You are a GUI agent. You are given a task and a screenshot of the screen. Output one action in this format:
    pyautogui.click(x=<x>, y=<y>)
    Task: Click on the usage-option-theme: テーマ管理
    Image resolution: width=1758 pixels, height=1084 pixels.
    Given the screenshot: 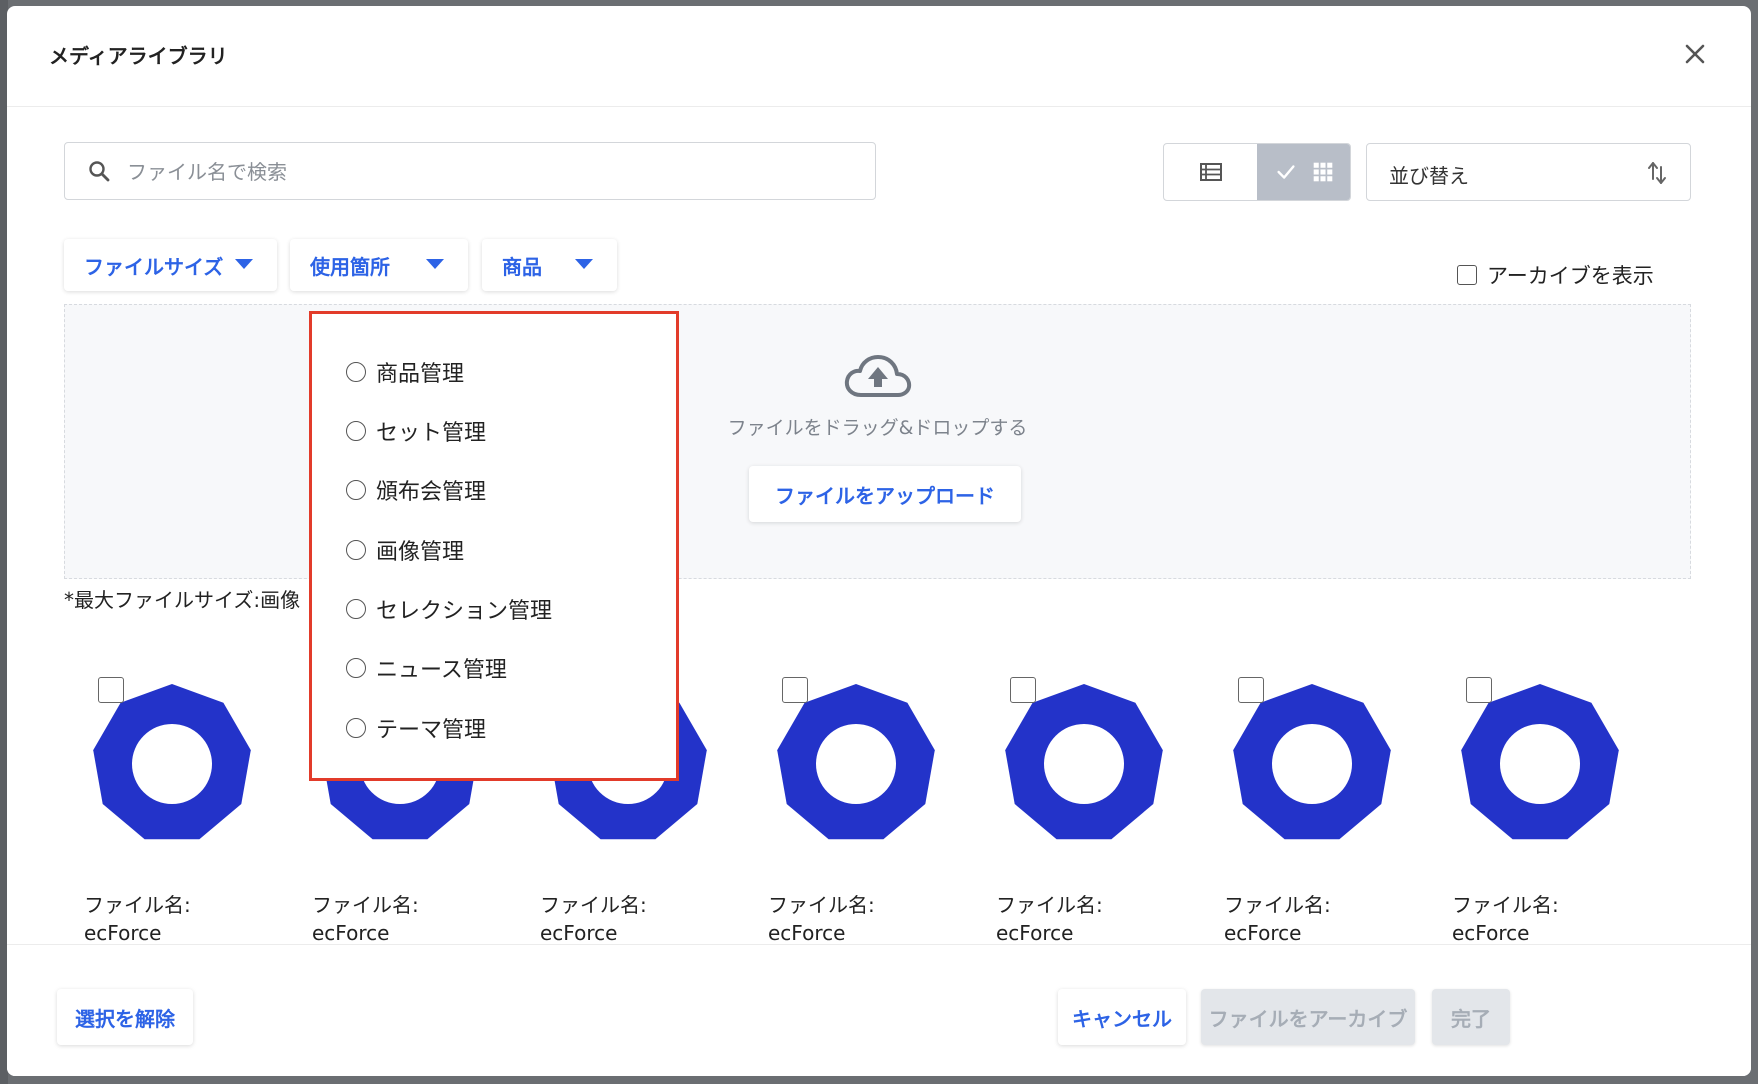 What is the action you would take?
    pyautogui.click(x=416, y=728)
    